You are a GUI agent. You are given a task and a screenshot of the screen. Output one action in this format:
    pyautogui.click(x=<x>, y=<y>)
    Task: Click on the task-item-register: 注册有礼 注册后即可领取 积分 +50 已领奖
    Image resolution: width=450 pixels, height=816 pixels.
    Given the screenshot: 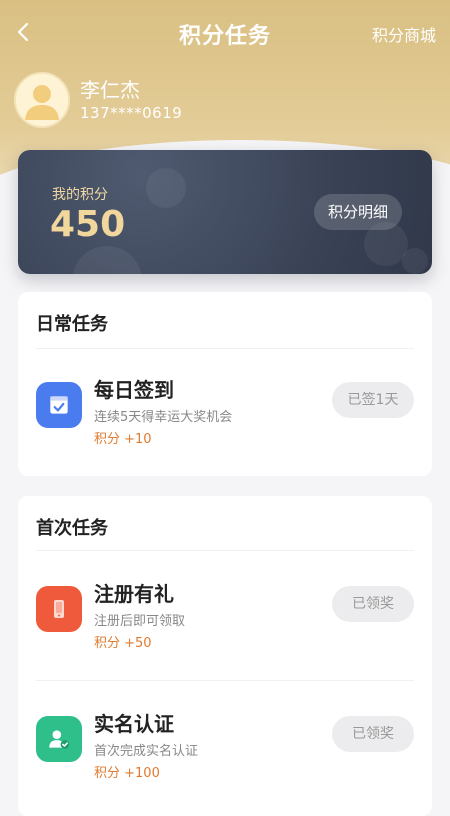 What is the action you would take?
    pyautogui.click(x=225, y=626)
    